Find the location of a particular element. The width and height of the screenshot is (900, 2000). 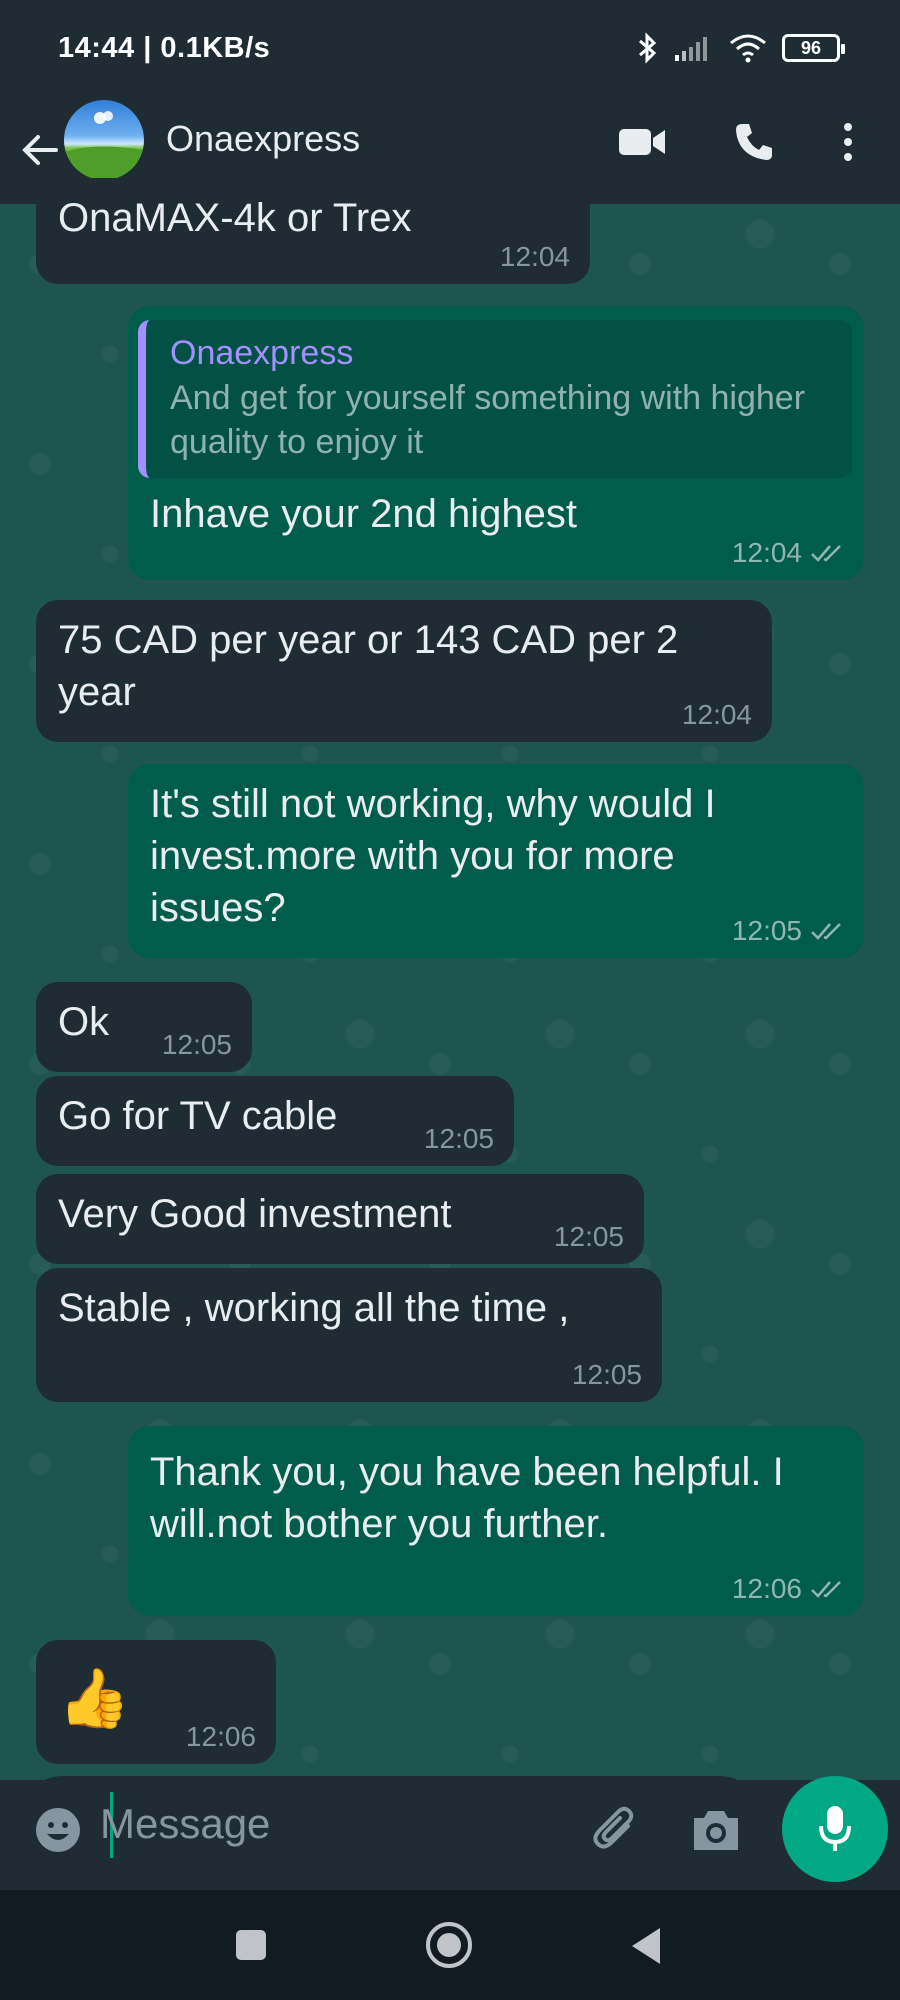

quoted-sender: Onaexpress is located at coordinates (262, 353).